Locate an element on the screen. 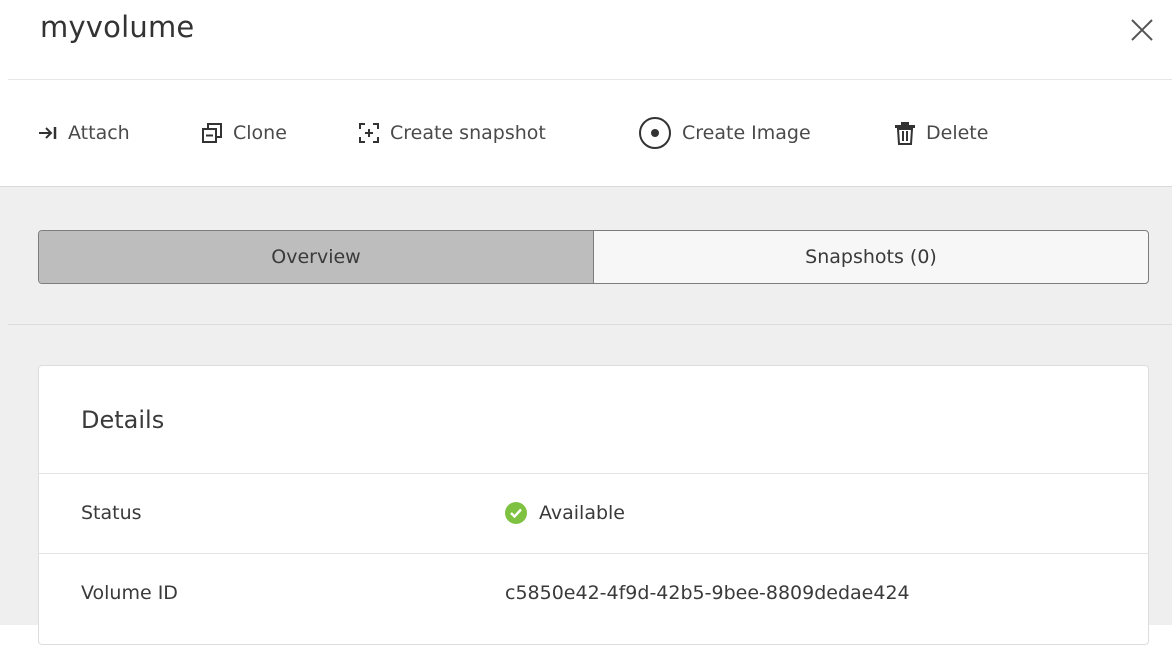 The image size is (1172, 645). detail-label: Status is located at coordinates (111, 513).